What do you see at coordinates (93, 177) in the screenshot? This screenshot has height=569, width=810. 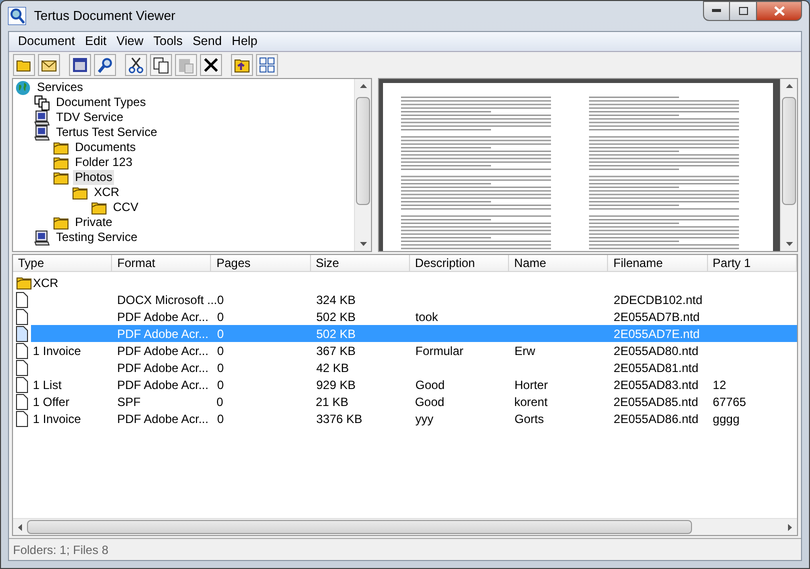 I see `tree-item: Photos` at bounding box center [93, 177].